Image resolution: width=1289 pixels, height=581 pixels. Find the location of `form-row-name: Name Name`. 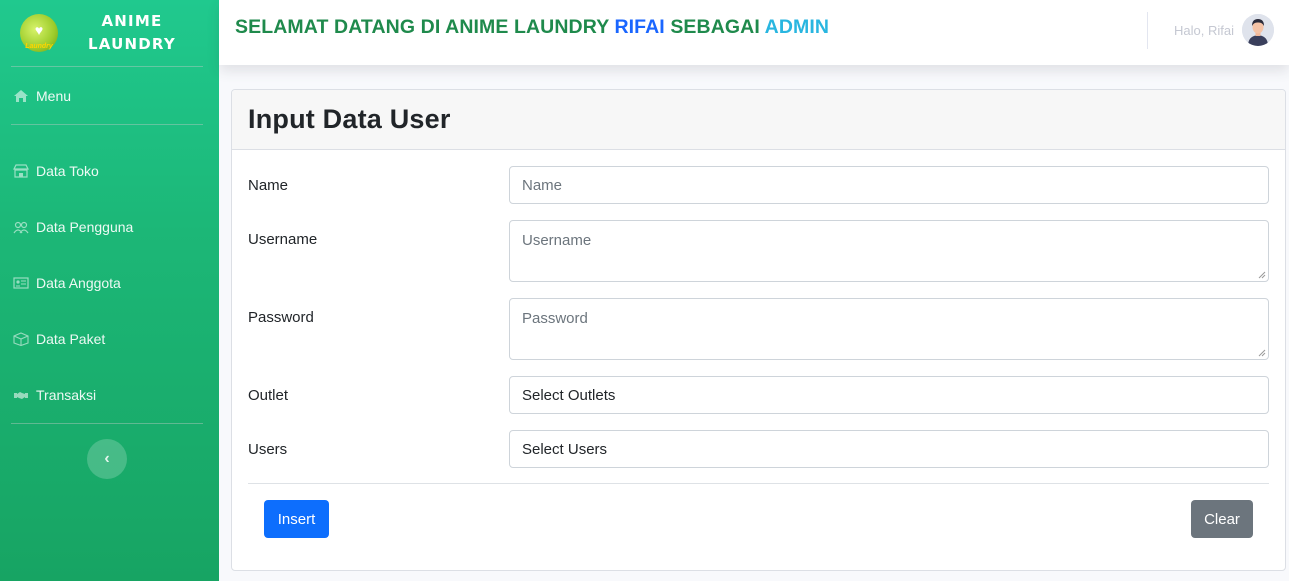

form-row-name: Name Name is located at coordinates (758, 185).